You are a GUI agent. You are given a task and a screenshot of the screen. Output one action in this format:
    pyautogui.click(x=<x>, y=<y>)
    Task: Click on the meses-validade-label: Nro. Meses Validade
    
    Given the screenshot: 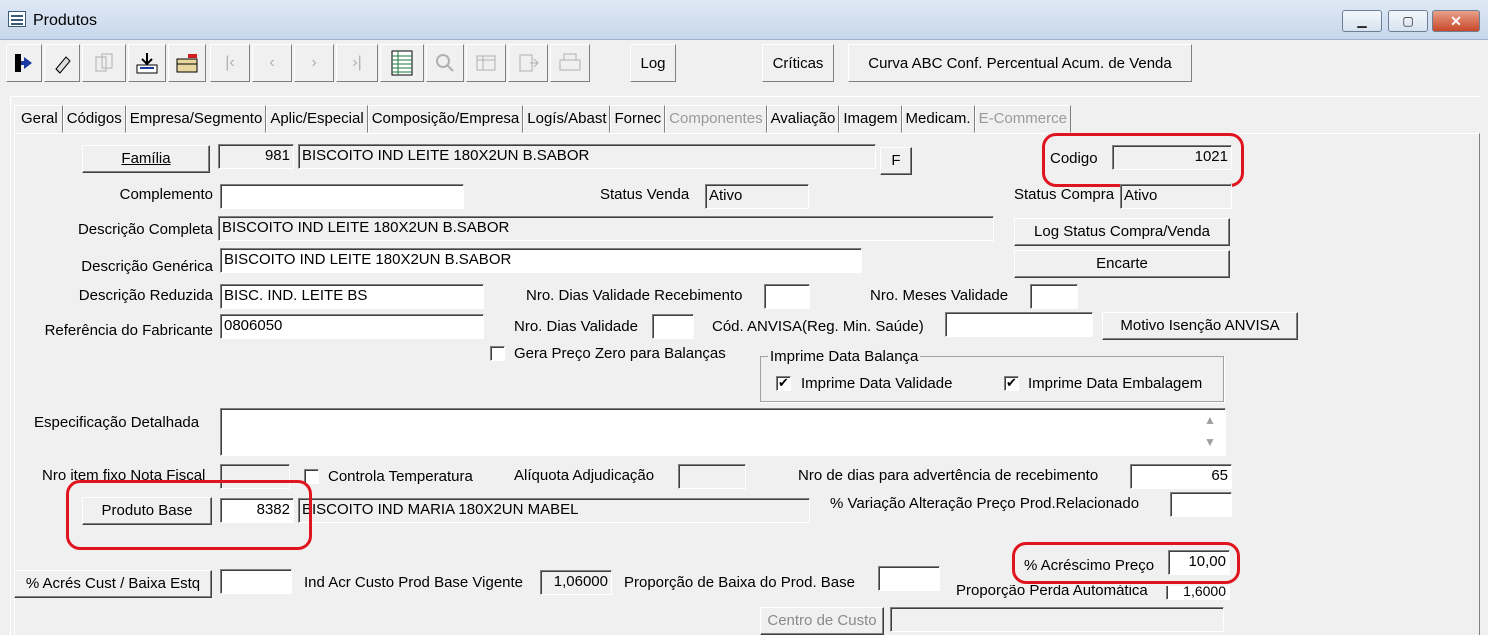 What is the action you would take?
    pyautogui.click(x=939, y=295)
    